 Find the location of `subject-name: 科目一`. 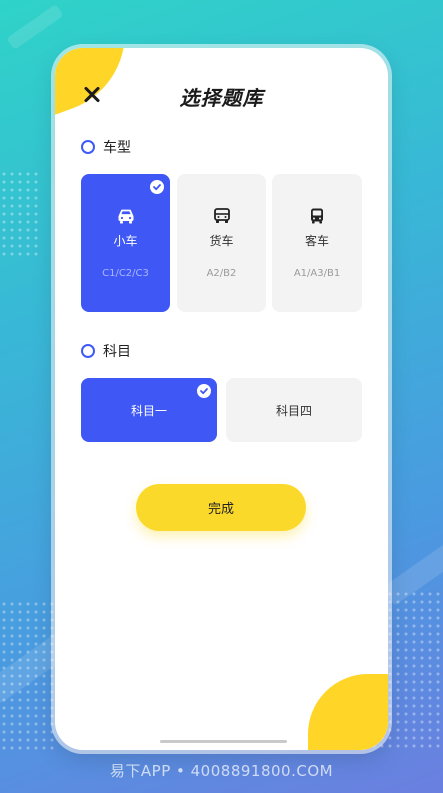

subject-name: 科目一 is located at coordinates (148, 410).